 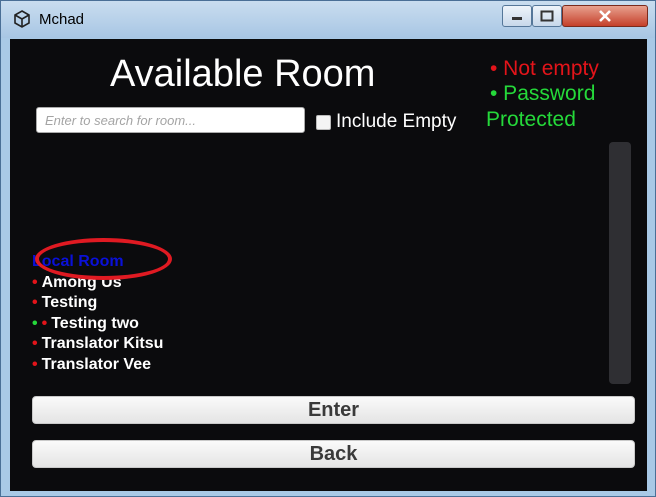 What do you see at coordinates (620, 263) in the screenshot?
I see `room-list-scrollbar` at bounding box center [620, 263].